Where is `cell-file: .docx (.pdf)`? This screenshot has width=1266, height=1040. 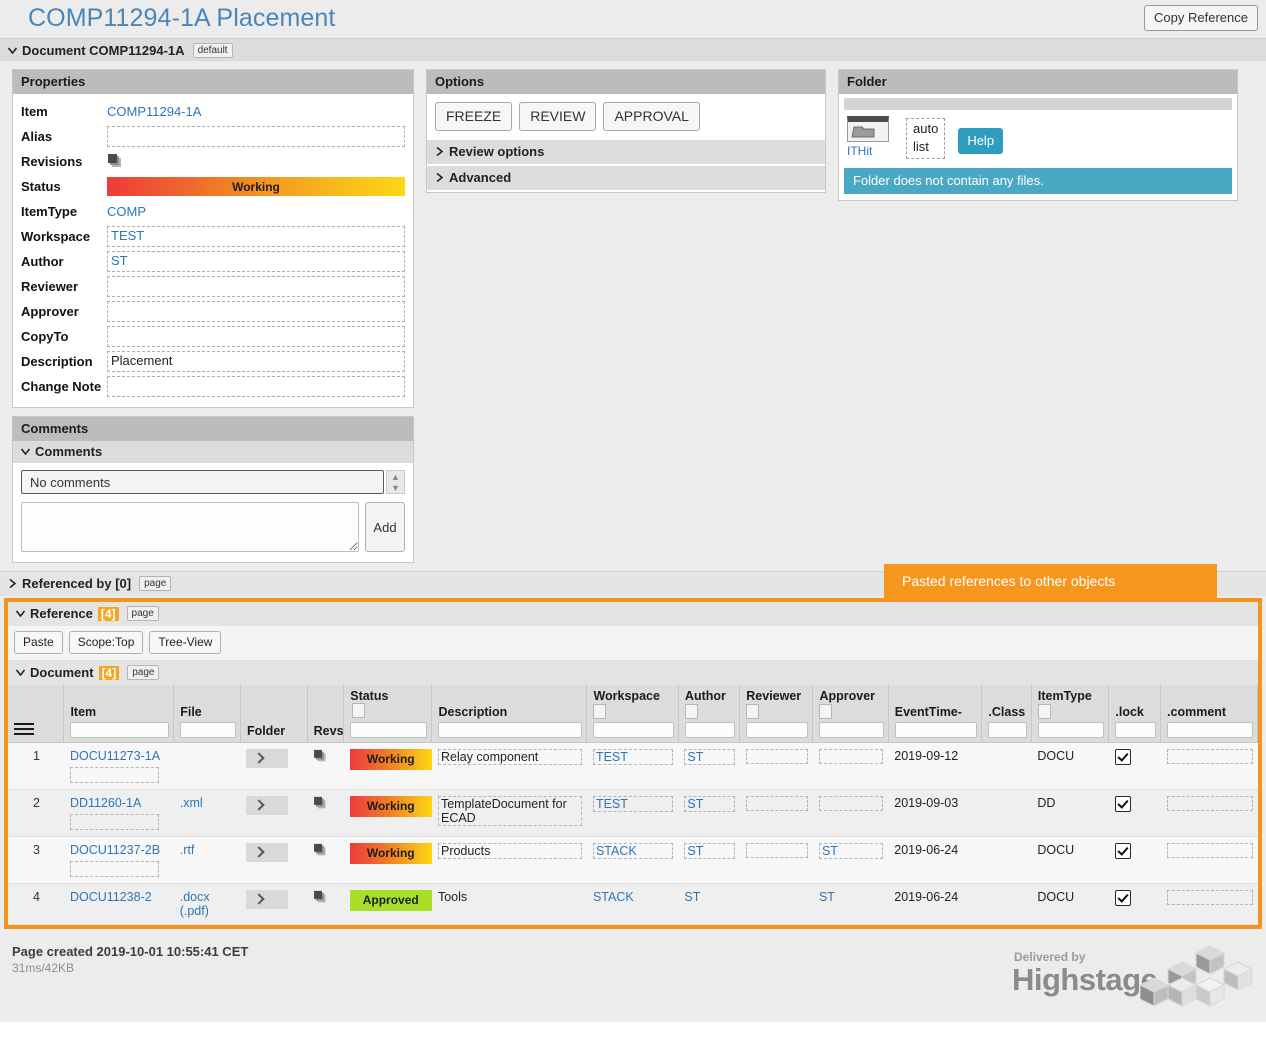 cell-file: .docx (.pdf) is located at coordinates (207, 904).